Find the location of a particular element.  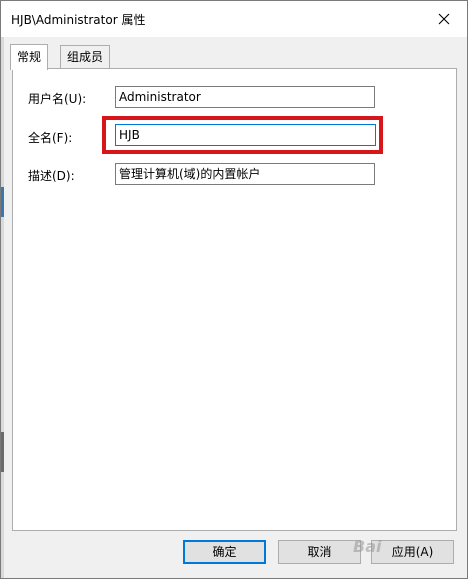

apply-button-label: 应用(A) is located at coordinates (412, 552).